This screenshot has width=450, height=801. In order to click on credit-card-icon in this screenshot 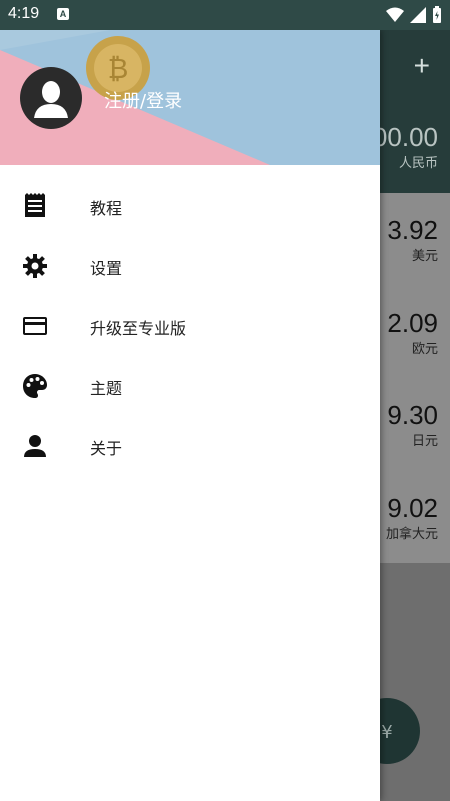, I will do `click(35, 326)`.